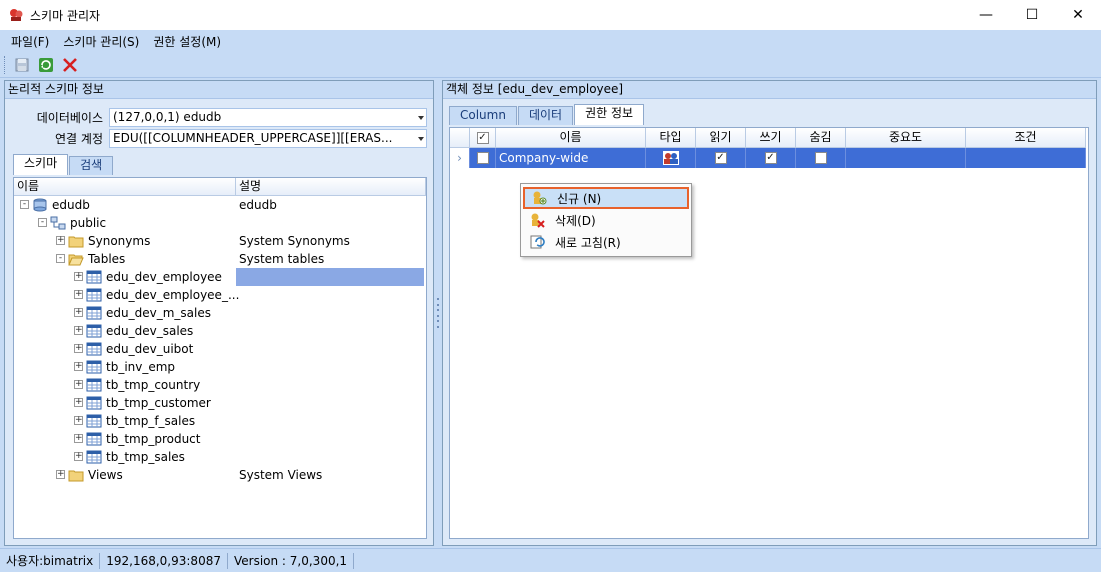  What do you see at coordinates (220, 331) in the screenshot?
I see `tree-item: + edu_dev_sales` at bounding box center [220, 331].